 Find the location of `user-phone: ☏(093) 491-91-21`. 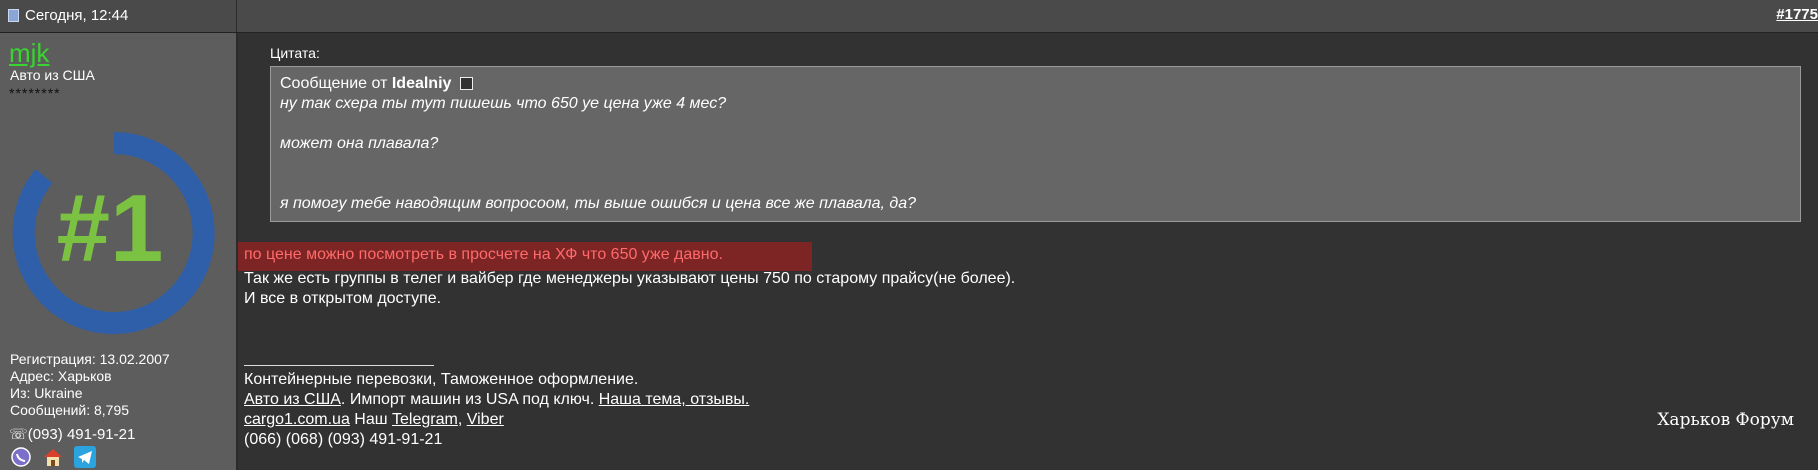

user-phone: ☏(093) 491-91-21 is located at coordinates (72, 434).